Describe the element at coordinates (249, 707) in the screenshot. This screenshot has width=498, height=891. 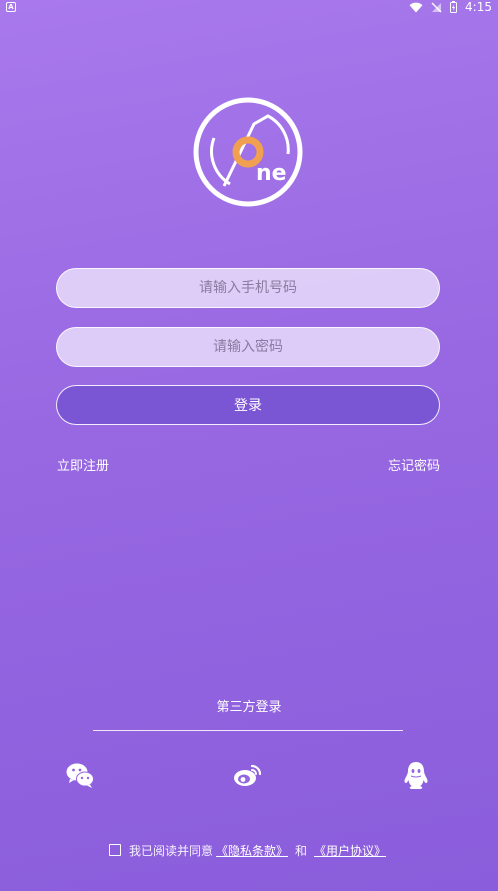
I see `third-party-title: 第三方登录` at that location.